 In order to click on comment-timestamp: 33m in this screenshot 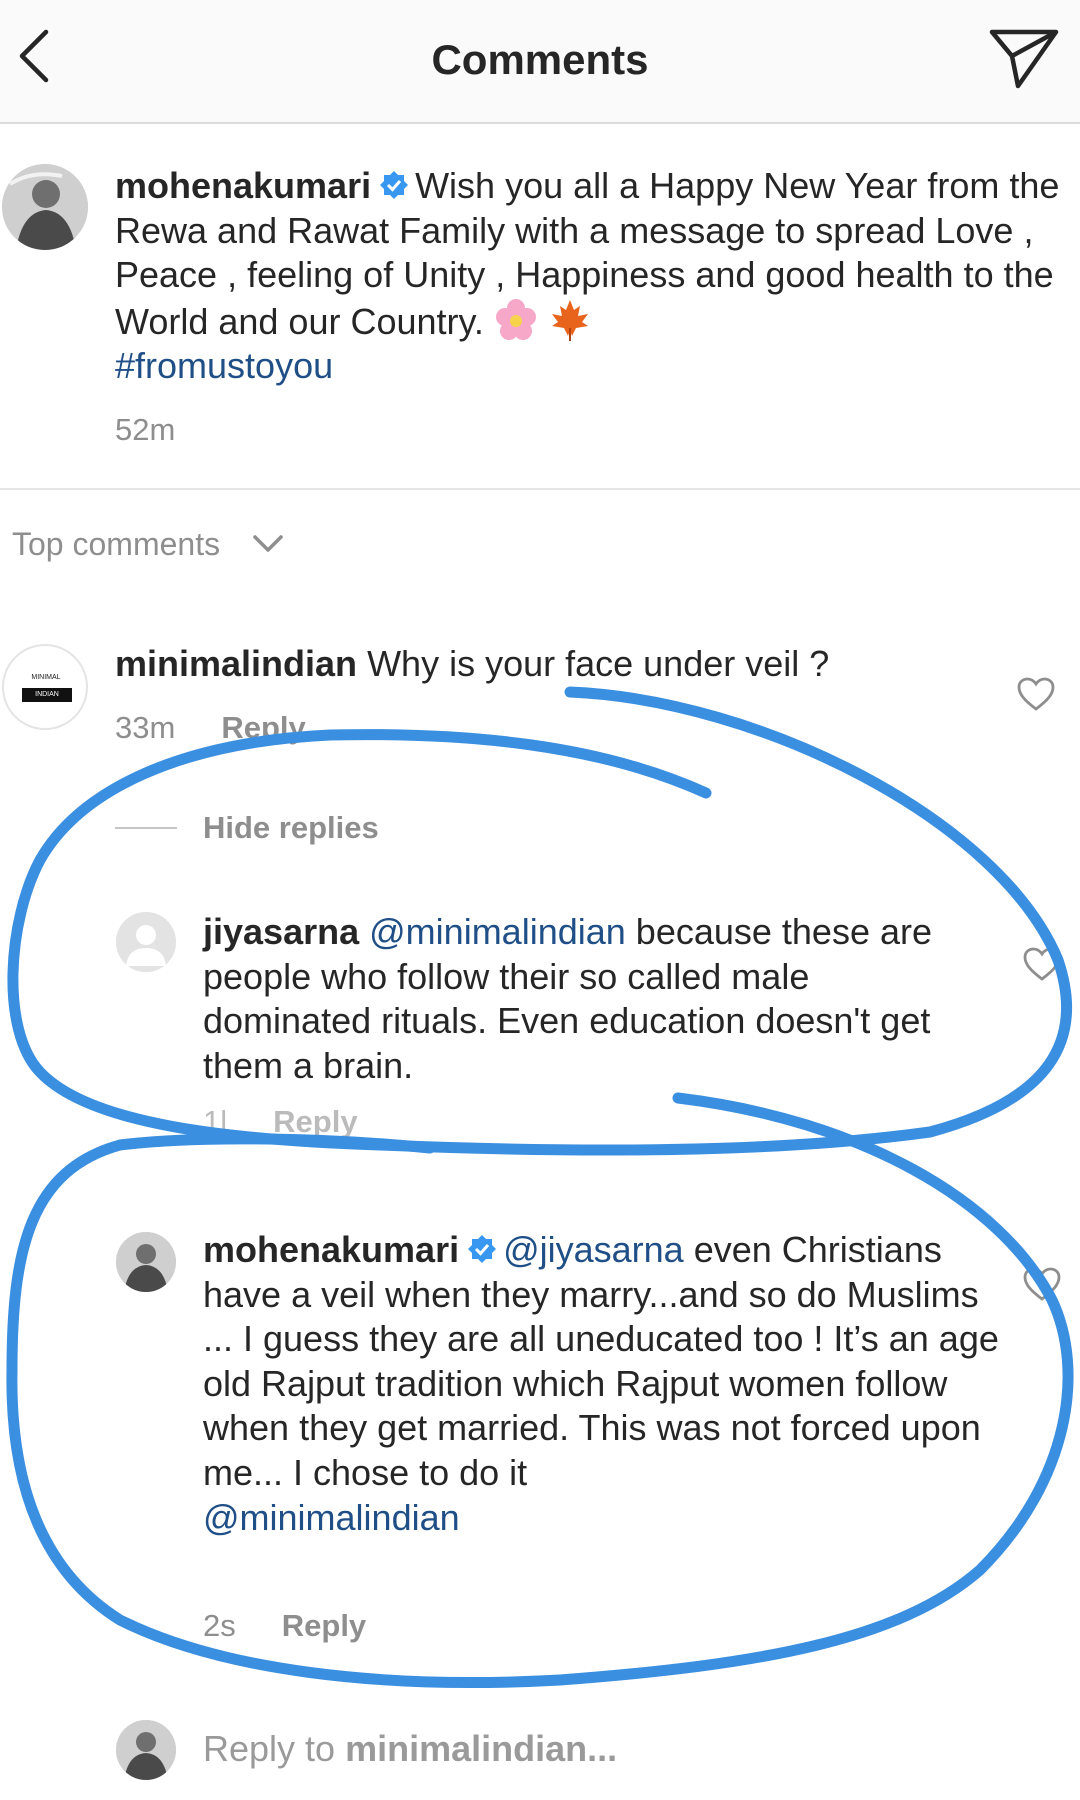, I will do `click(145, 727)`.